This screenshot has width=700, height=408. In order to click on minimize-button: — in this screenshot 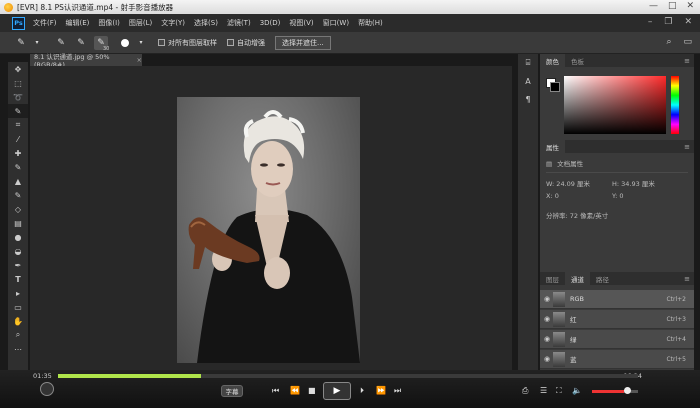, I will do `click(653, 6)`.